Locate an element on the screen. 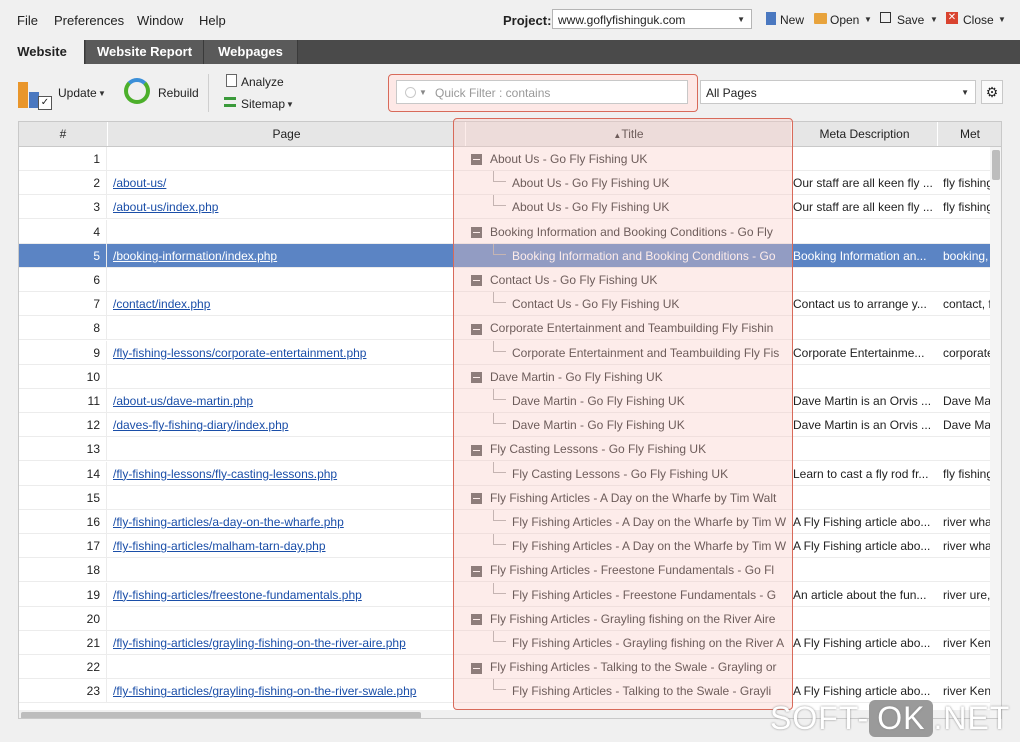 This screenshot has width=1020, height=742. column-header-page: Page is located at coordinates (287, 134).